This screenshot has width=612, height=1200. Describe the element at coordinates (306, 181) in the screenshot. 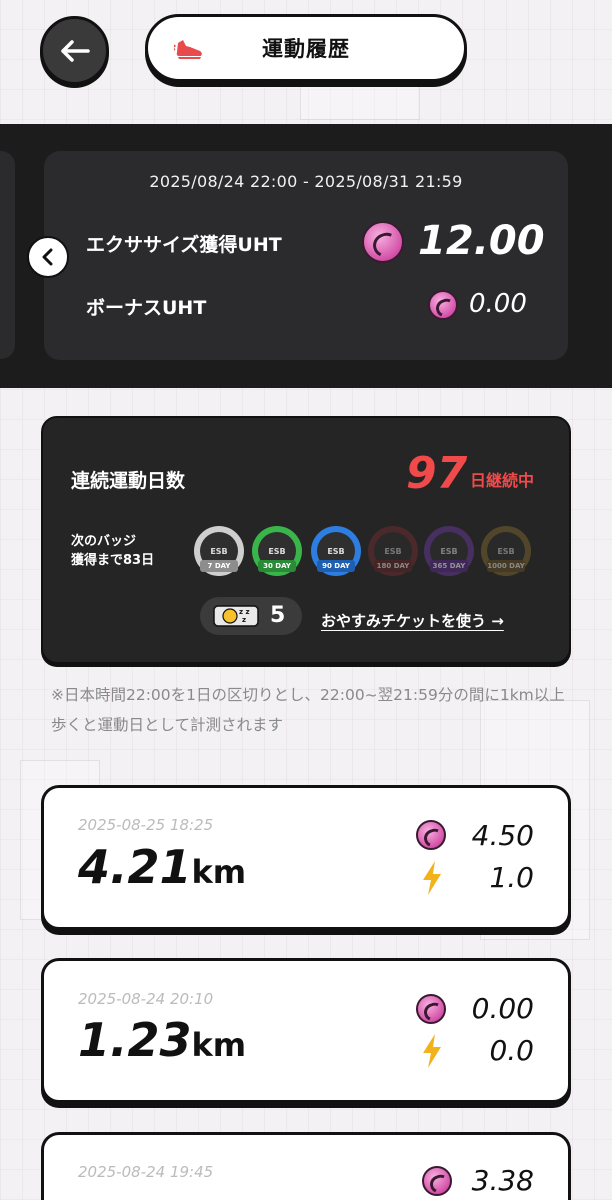

I see `period-range: 2025/08/24 22:00 - 2025/08/31 21:59` at that location.